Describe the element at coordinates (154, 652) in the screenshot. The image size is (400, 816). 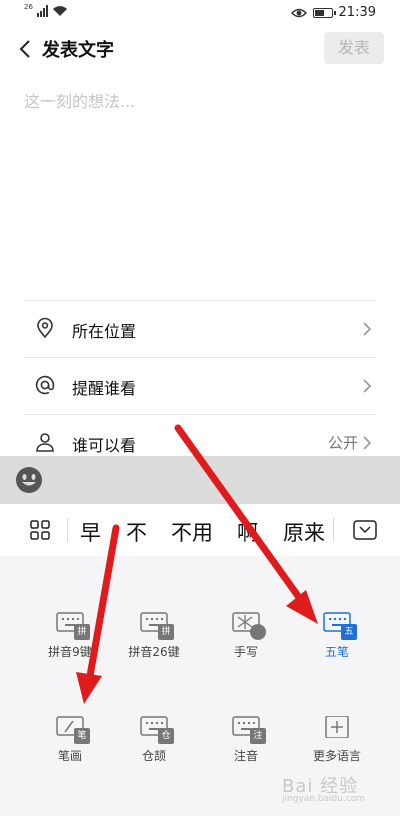
I see `method-label: 拼音26键` at that location.